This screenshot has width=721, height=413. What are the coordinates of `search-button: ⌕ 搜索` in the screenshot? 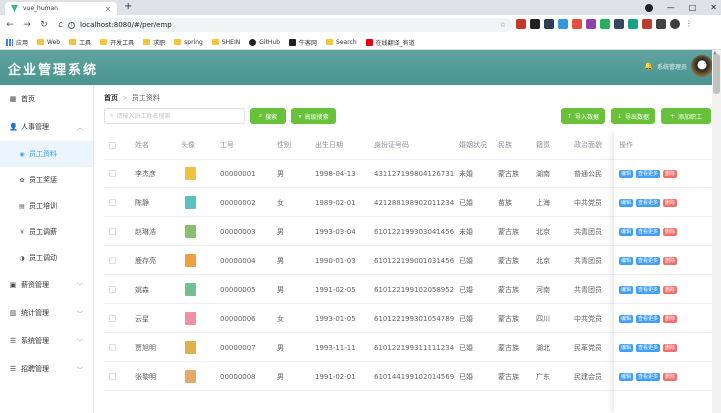 It's located at (268, 116).